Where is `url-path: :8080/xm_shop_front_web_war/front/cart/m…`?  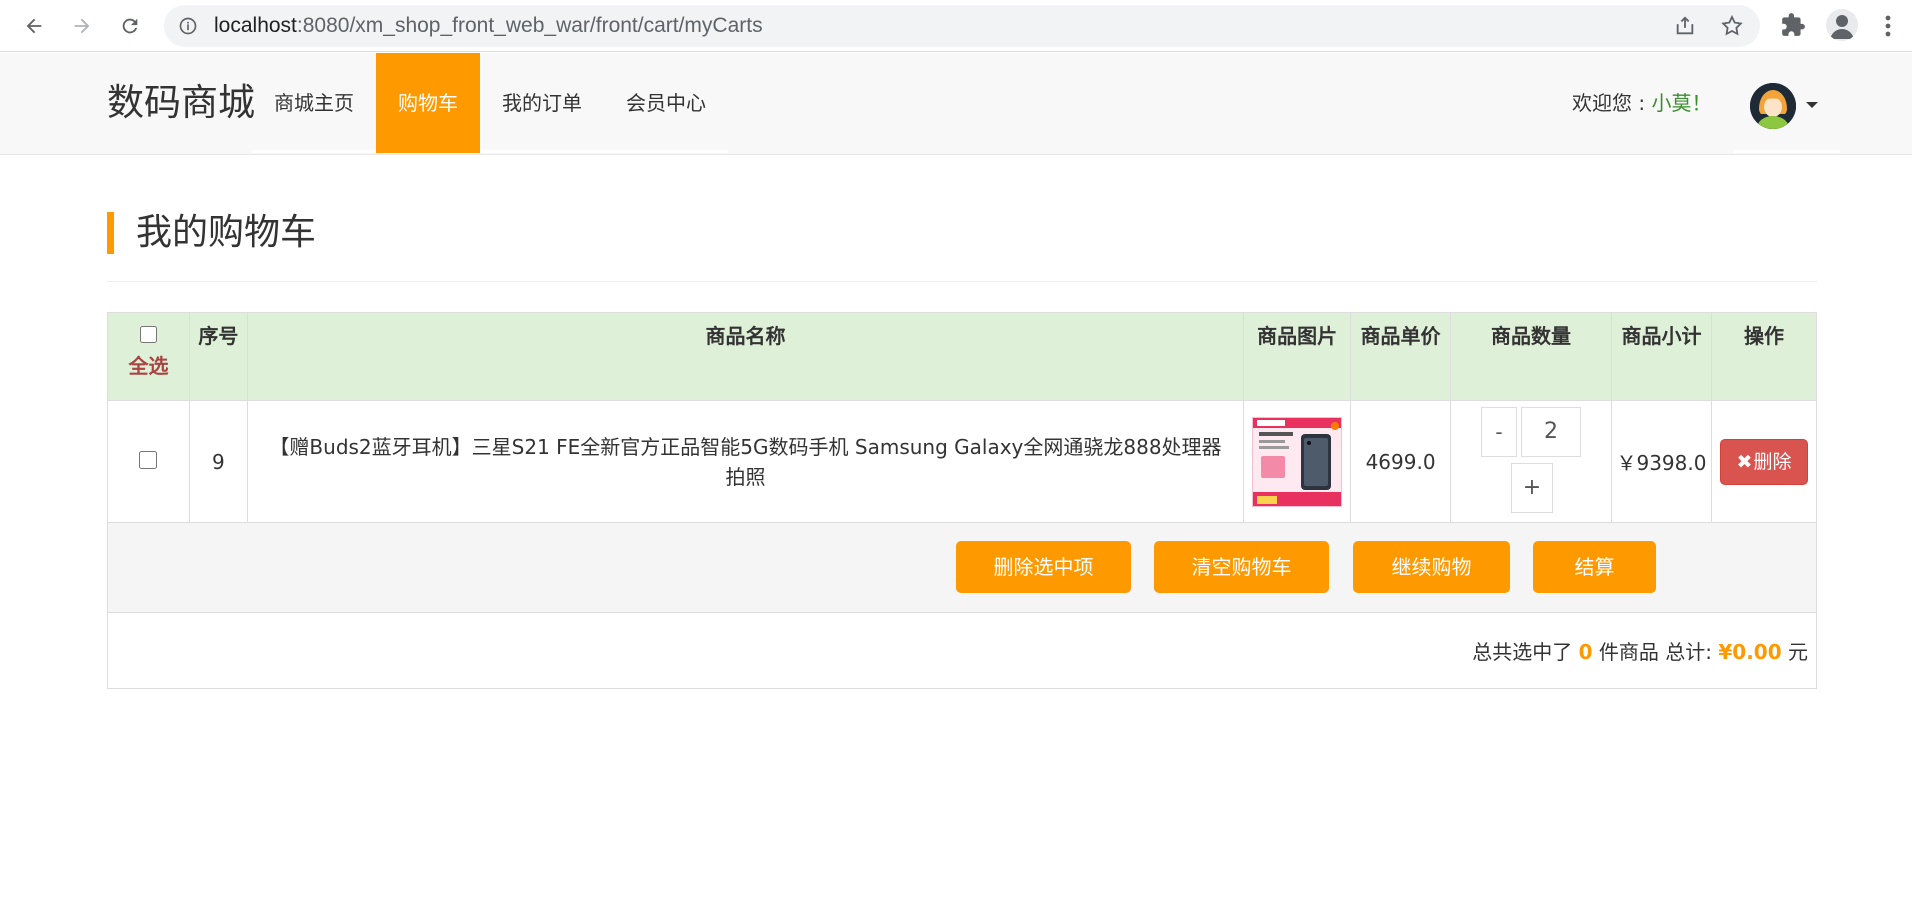 url-path: :8080/xm_shop_front_web_war/front/cart/m… is located at coordinates (529, 25).